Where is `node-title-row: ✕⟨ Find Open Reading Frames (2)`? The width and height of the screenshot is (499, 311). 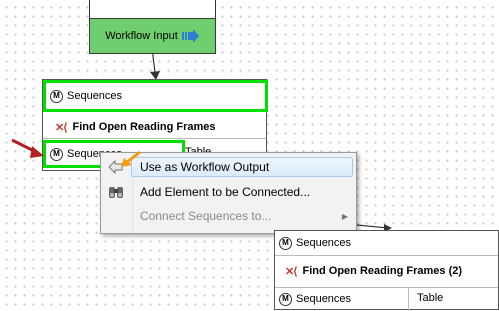 node-title-row: ✕⟨ Find Open Reading Frames (2) is located at coordinates (387, 271).